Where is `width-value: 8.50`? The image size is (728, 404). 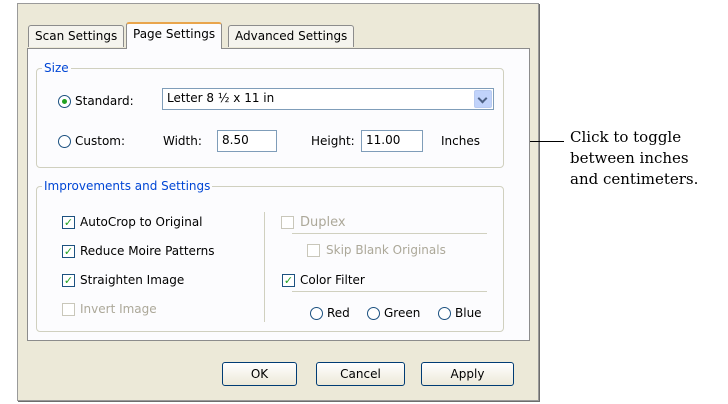
width-value: 8.50 is located at coordinates (235, 140).